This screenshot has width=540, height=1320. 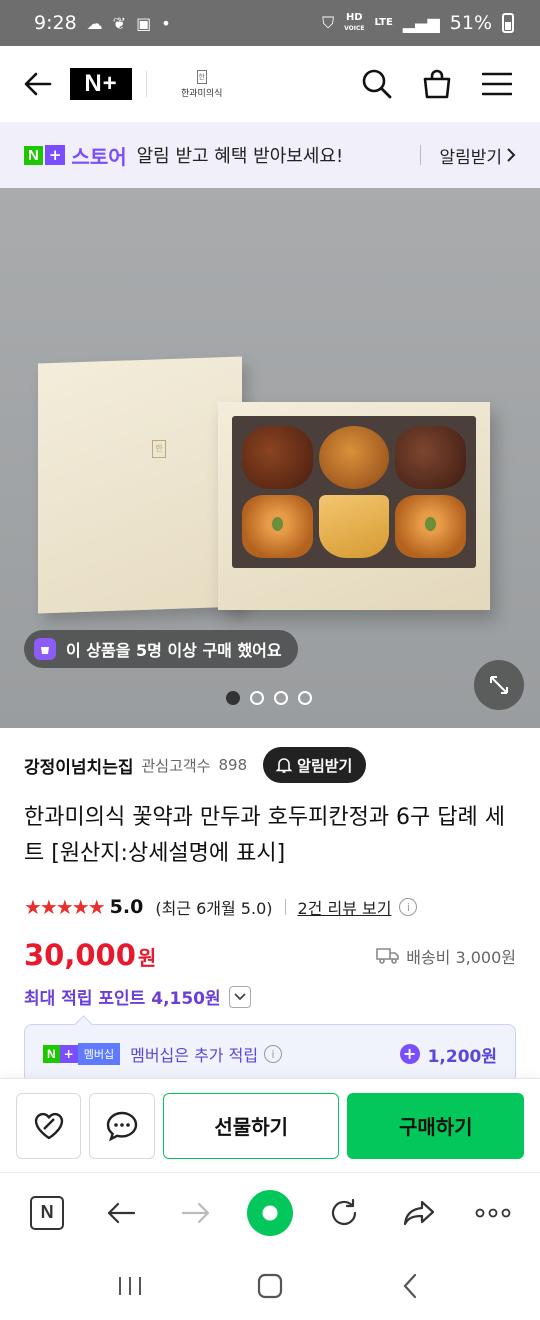 I want to click on talk-button, so click(x=122, y=1125).